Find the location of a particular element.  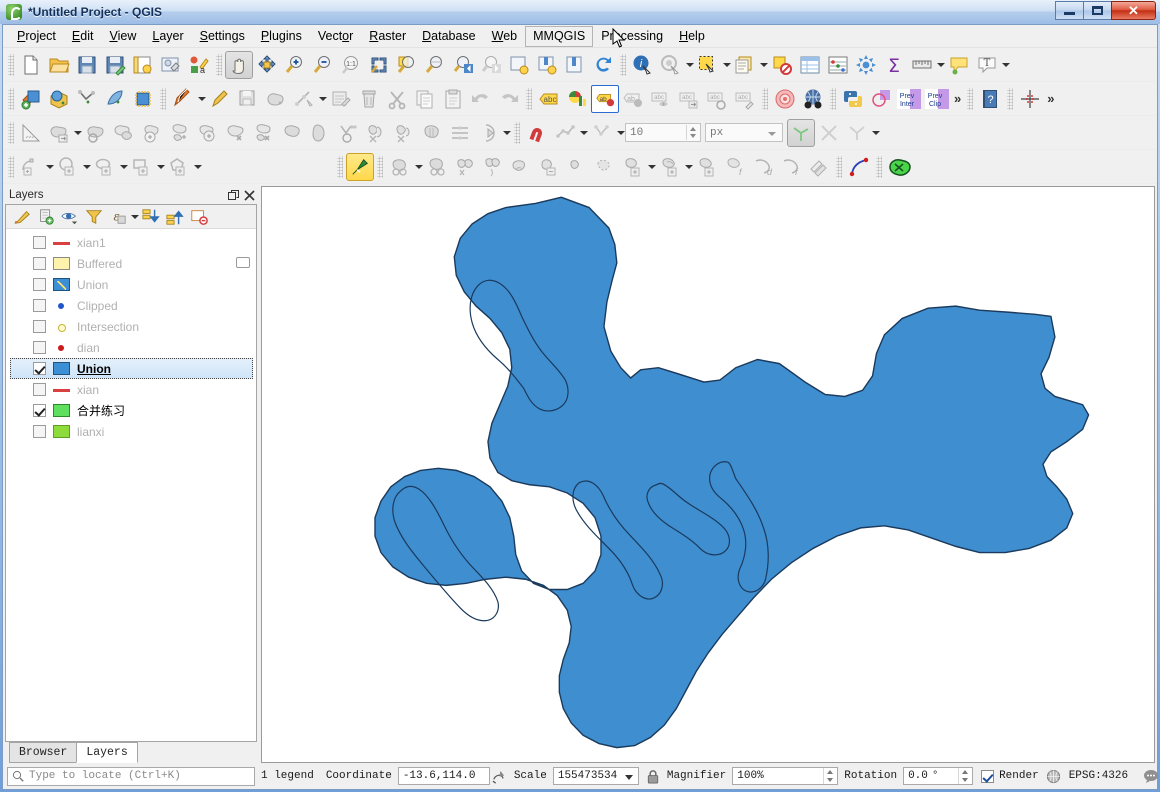

refresh-icon is located at coordinates (603, 65).